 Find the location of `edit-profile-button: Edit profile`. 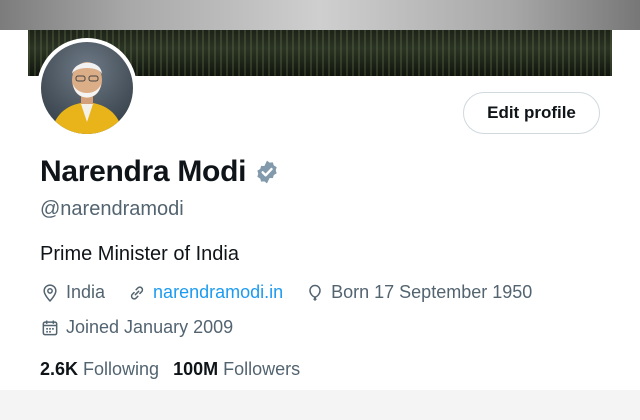

edit-profile-button: Edit profile is located at coordinates (531, 113).